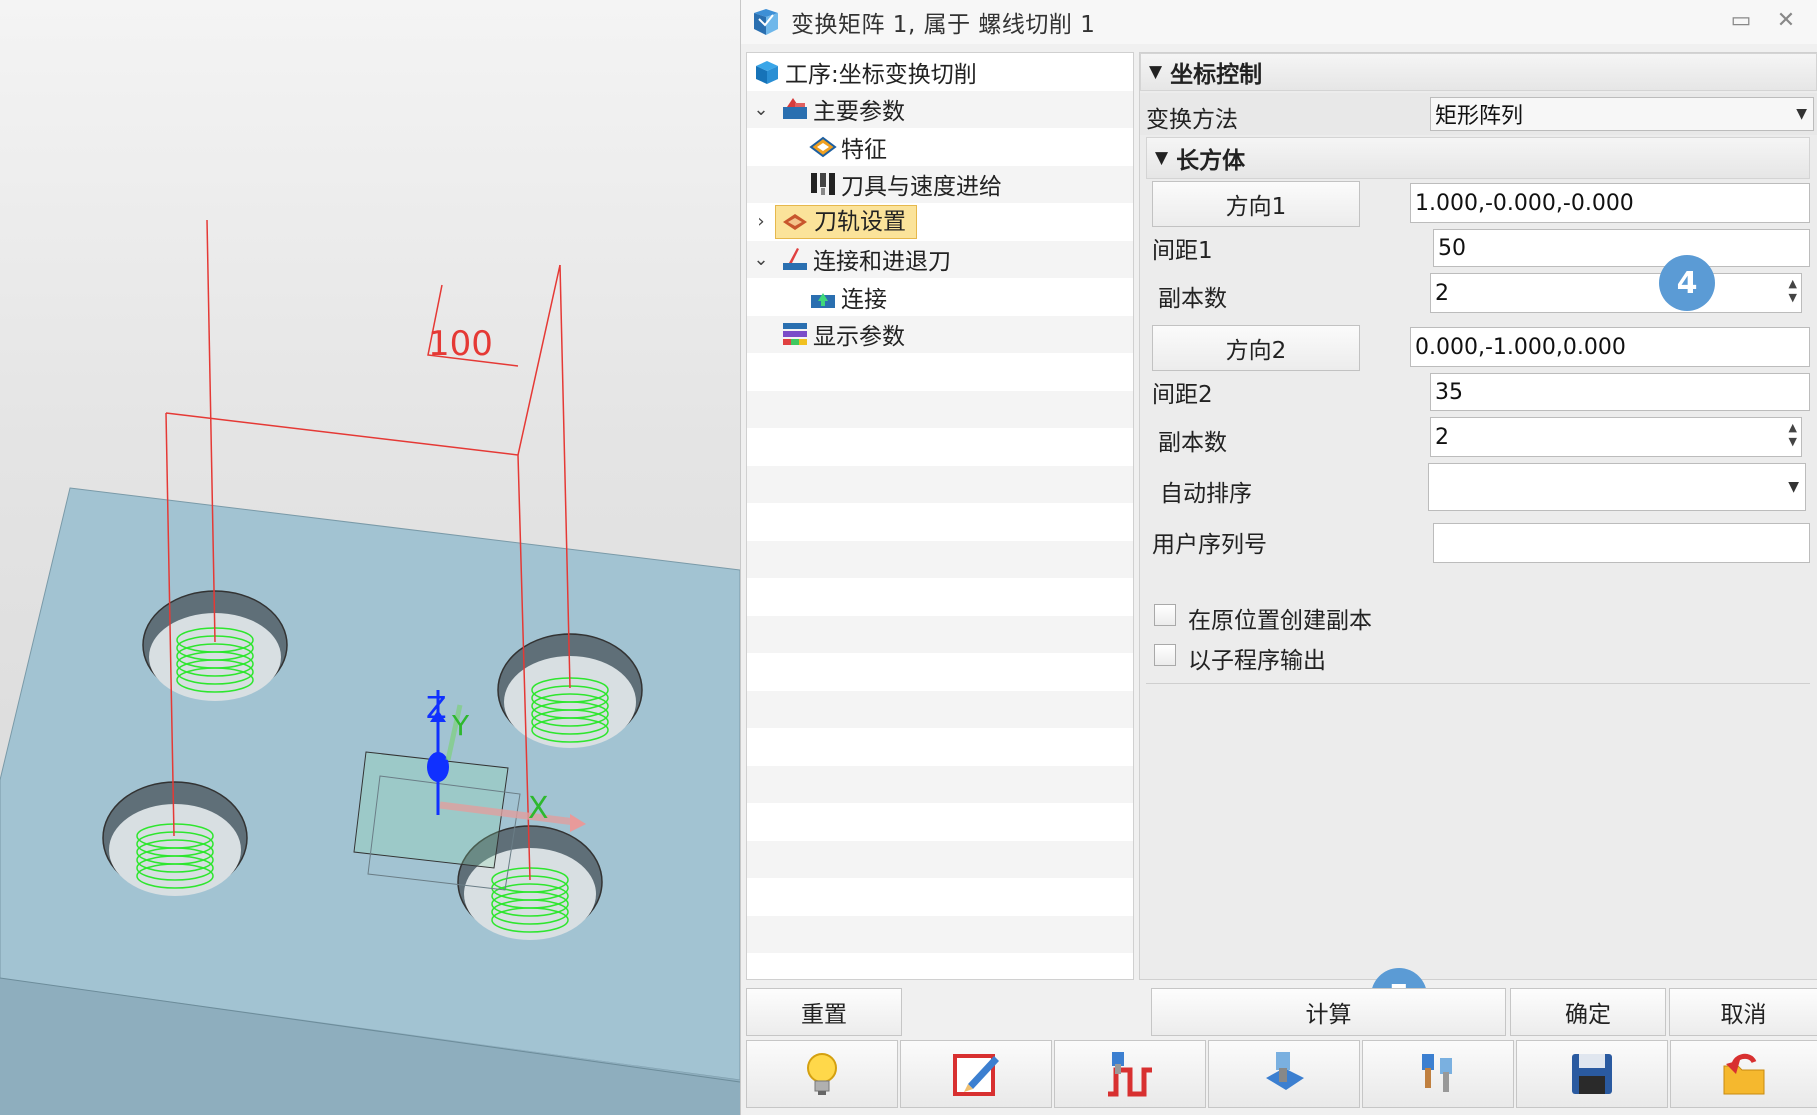  Describe the element at coordinates (1216, 75) in the screenshot. I see `section-coord-control-label: 坐标控制` at that location.